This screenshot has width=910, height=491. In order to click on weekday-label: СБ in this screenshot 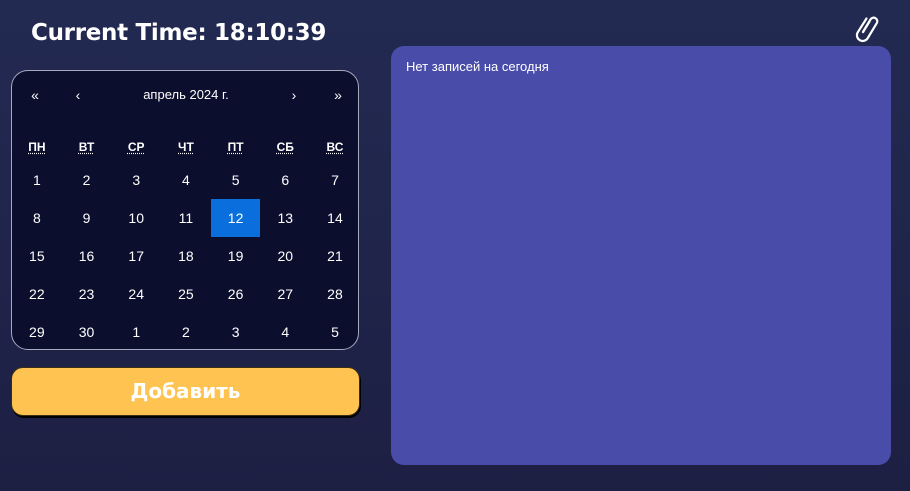, I will do `click(285, 147)`.